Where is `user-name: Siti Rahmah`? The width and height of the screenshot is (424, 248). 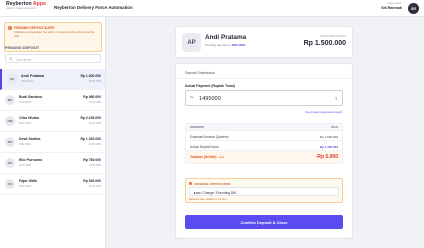 user-name: Siti Rahmah is located at coordinates (391, 7).